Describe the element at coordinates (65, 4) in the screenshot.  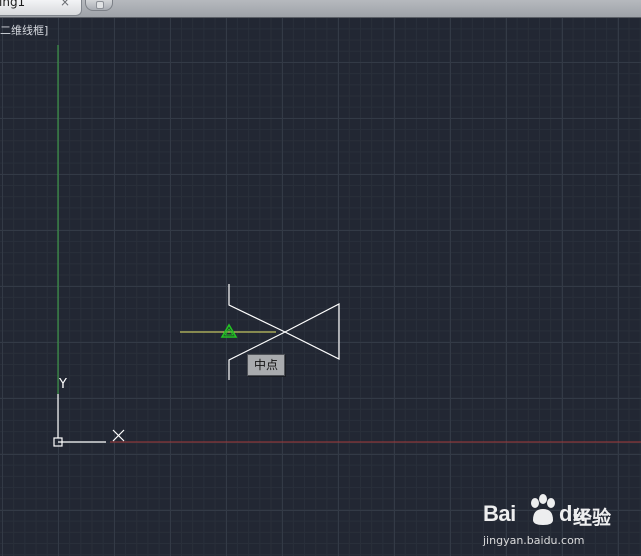
I see `tab-close-icon: ×` at that location.